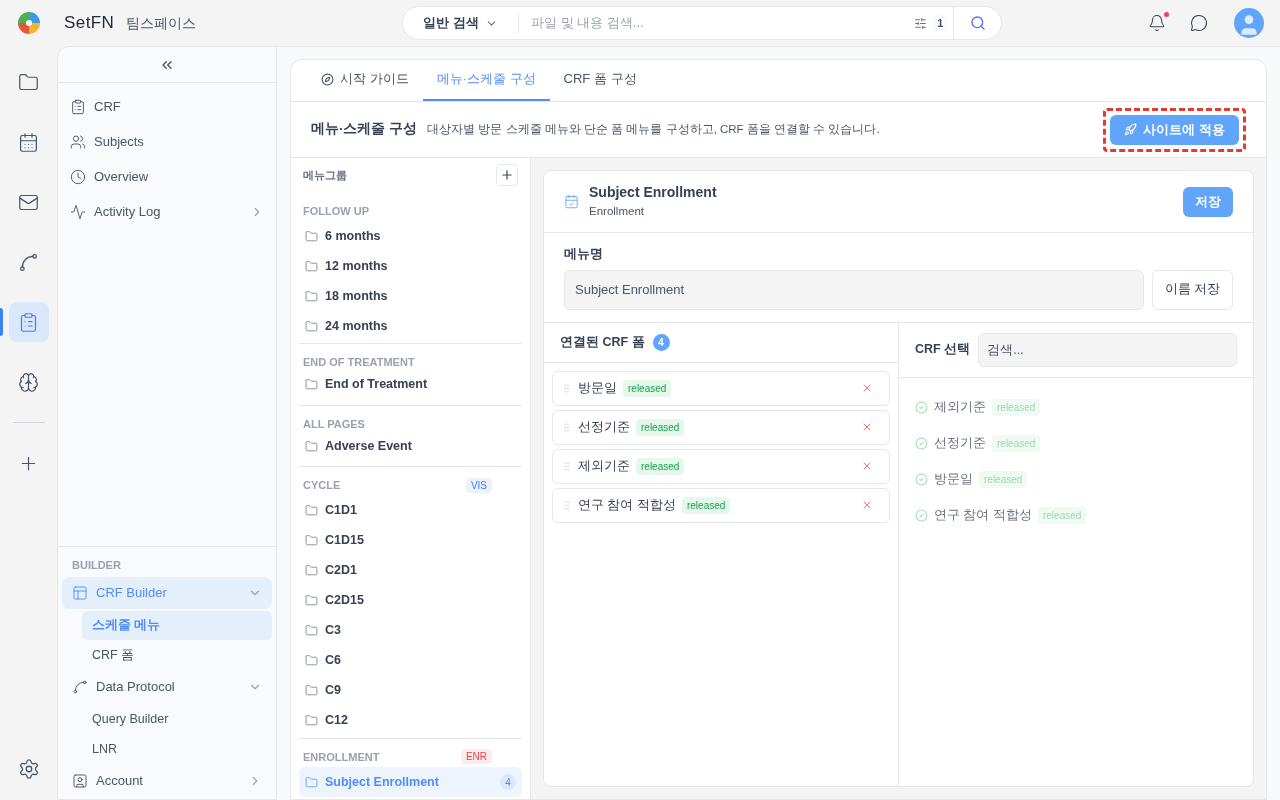  What do you see at coordinates (721, 388) in the screenshot?
I see `linked-form-card: 방문일 released` at bounding box center [721, 388].